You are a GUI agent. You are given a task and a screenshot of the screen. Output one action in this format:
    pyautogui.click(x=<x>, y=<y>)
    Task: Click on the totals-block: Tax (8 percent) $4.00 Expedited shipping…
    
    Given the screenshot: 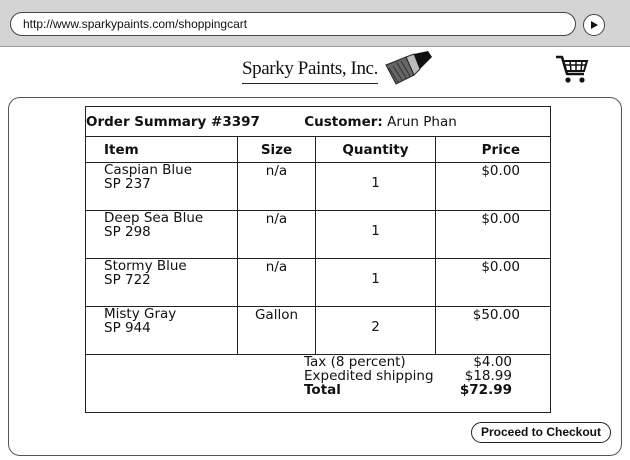 What is the action you would take?
    pyautogui.click(x=408, y=376)
    